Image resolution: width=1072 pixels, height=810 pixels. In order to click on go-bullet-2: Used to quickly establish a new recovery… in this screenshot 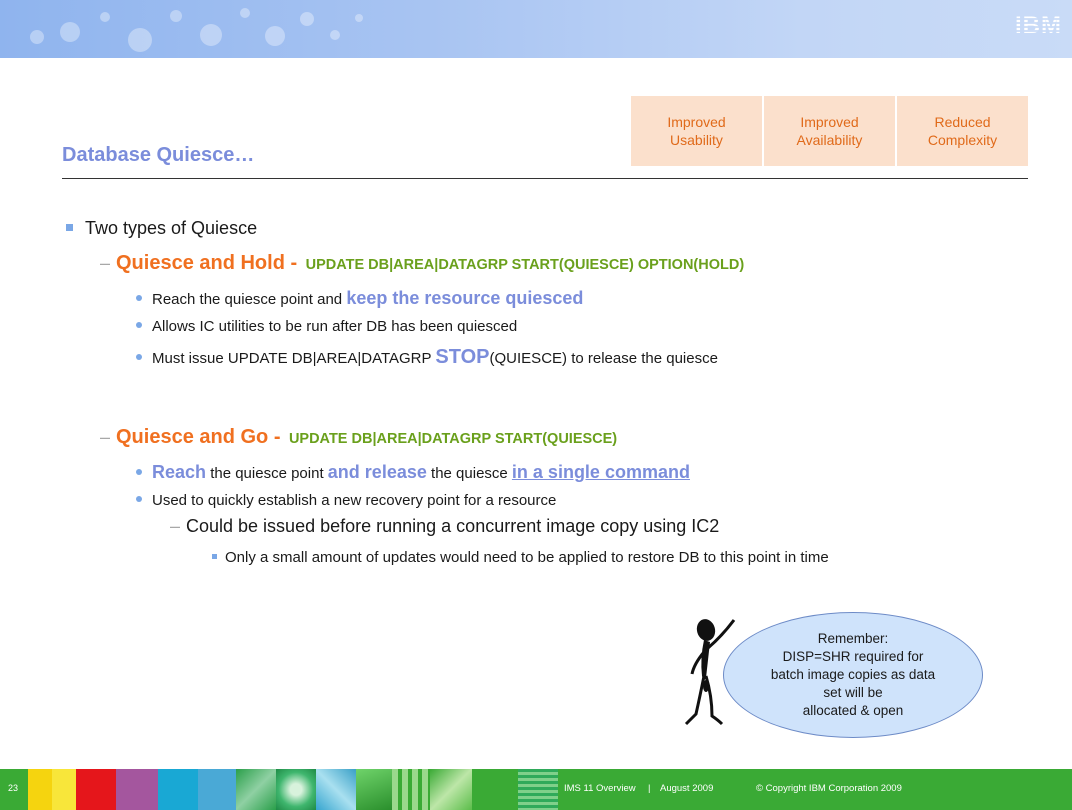, I will do `click(346, 500)`.